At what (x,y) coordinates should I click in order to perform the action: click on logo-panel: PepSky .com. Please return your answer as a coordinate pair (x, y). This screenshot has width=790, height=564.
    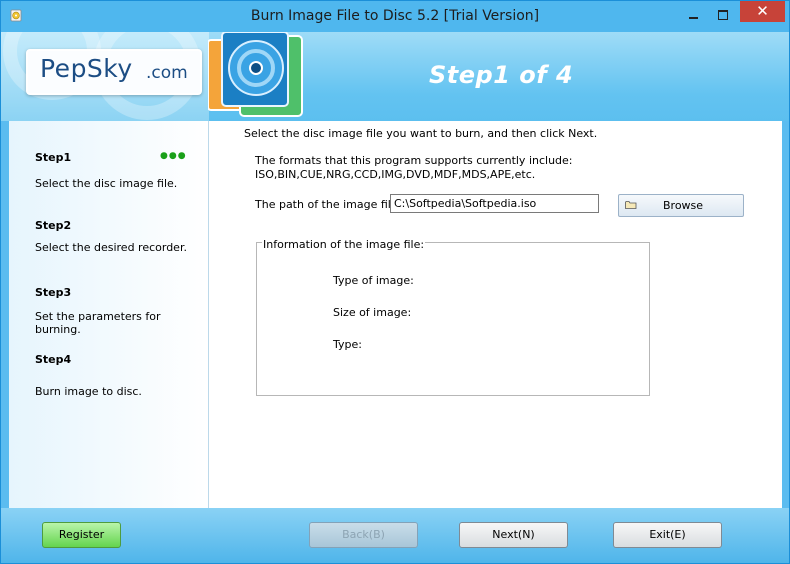
    Looking at the image, I should click on (105, 76).